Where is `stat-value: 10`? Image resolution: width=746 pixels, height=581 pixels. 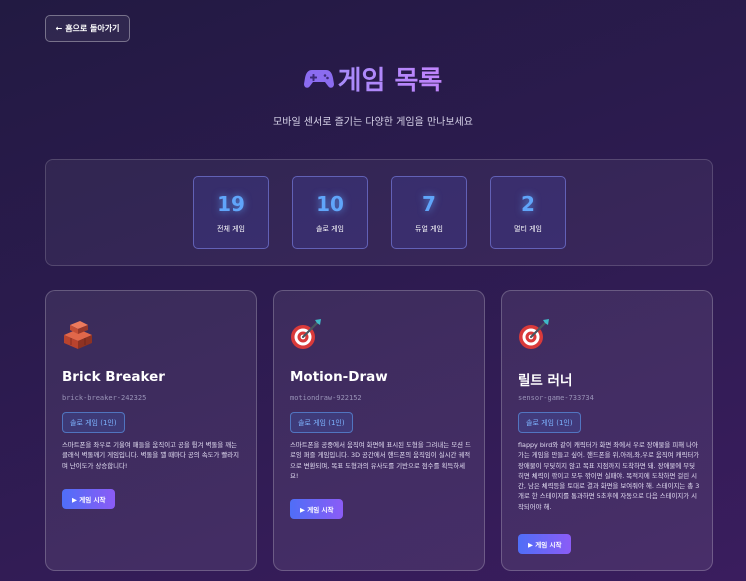
stat-value: 10 is located at coordinates (330, 204).